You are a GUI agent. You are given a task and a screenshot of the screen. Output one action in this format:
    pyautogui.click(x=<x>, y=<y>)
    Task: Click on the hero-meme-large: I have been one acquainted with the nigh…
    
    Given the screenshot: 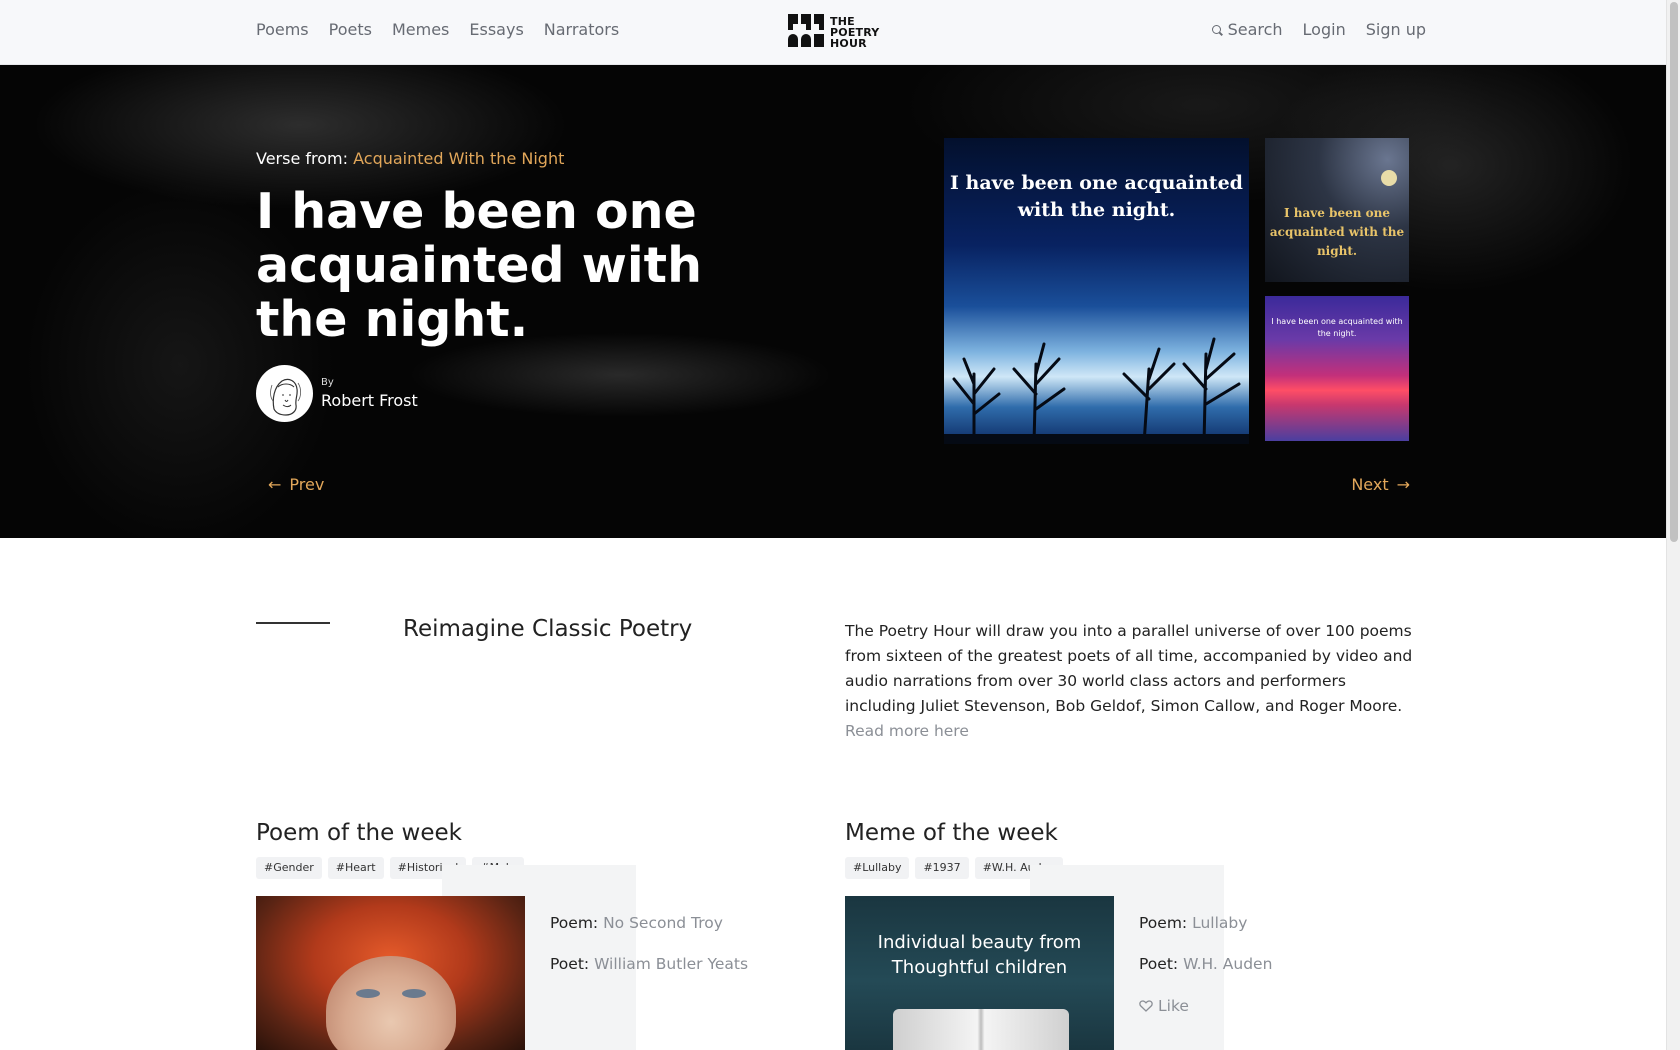 What is the action you would take?
    pyautogui.click(x=1096, y=291)
    